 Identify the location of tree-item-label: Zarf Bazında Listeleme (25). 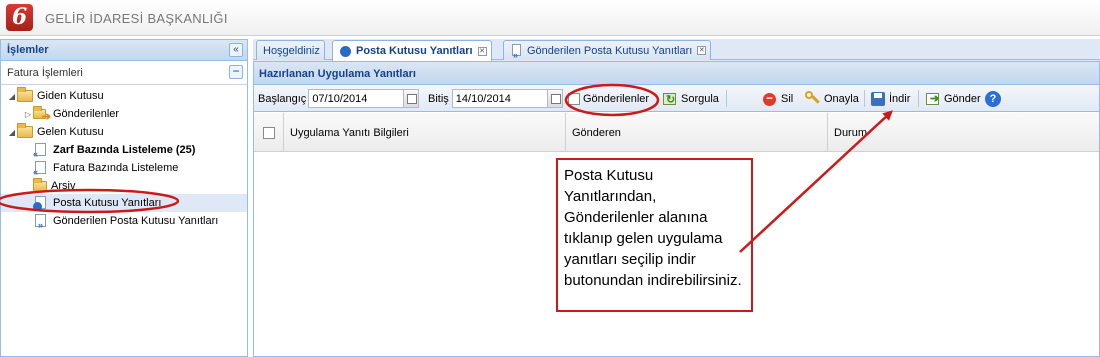
(124, 150).